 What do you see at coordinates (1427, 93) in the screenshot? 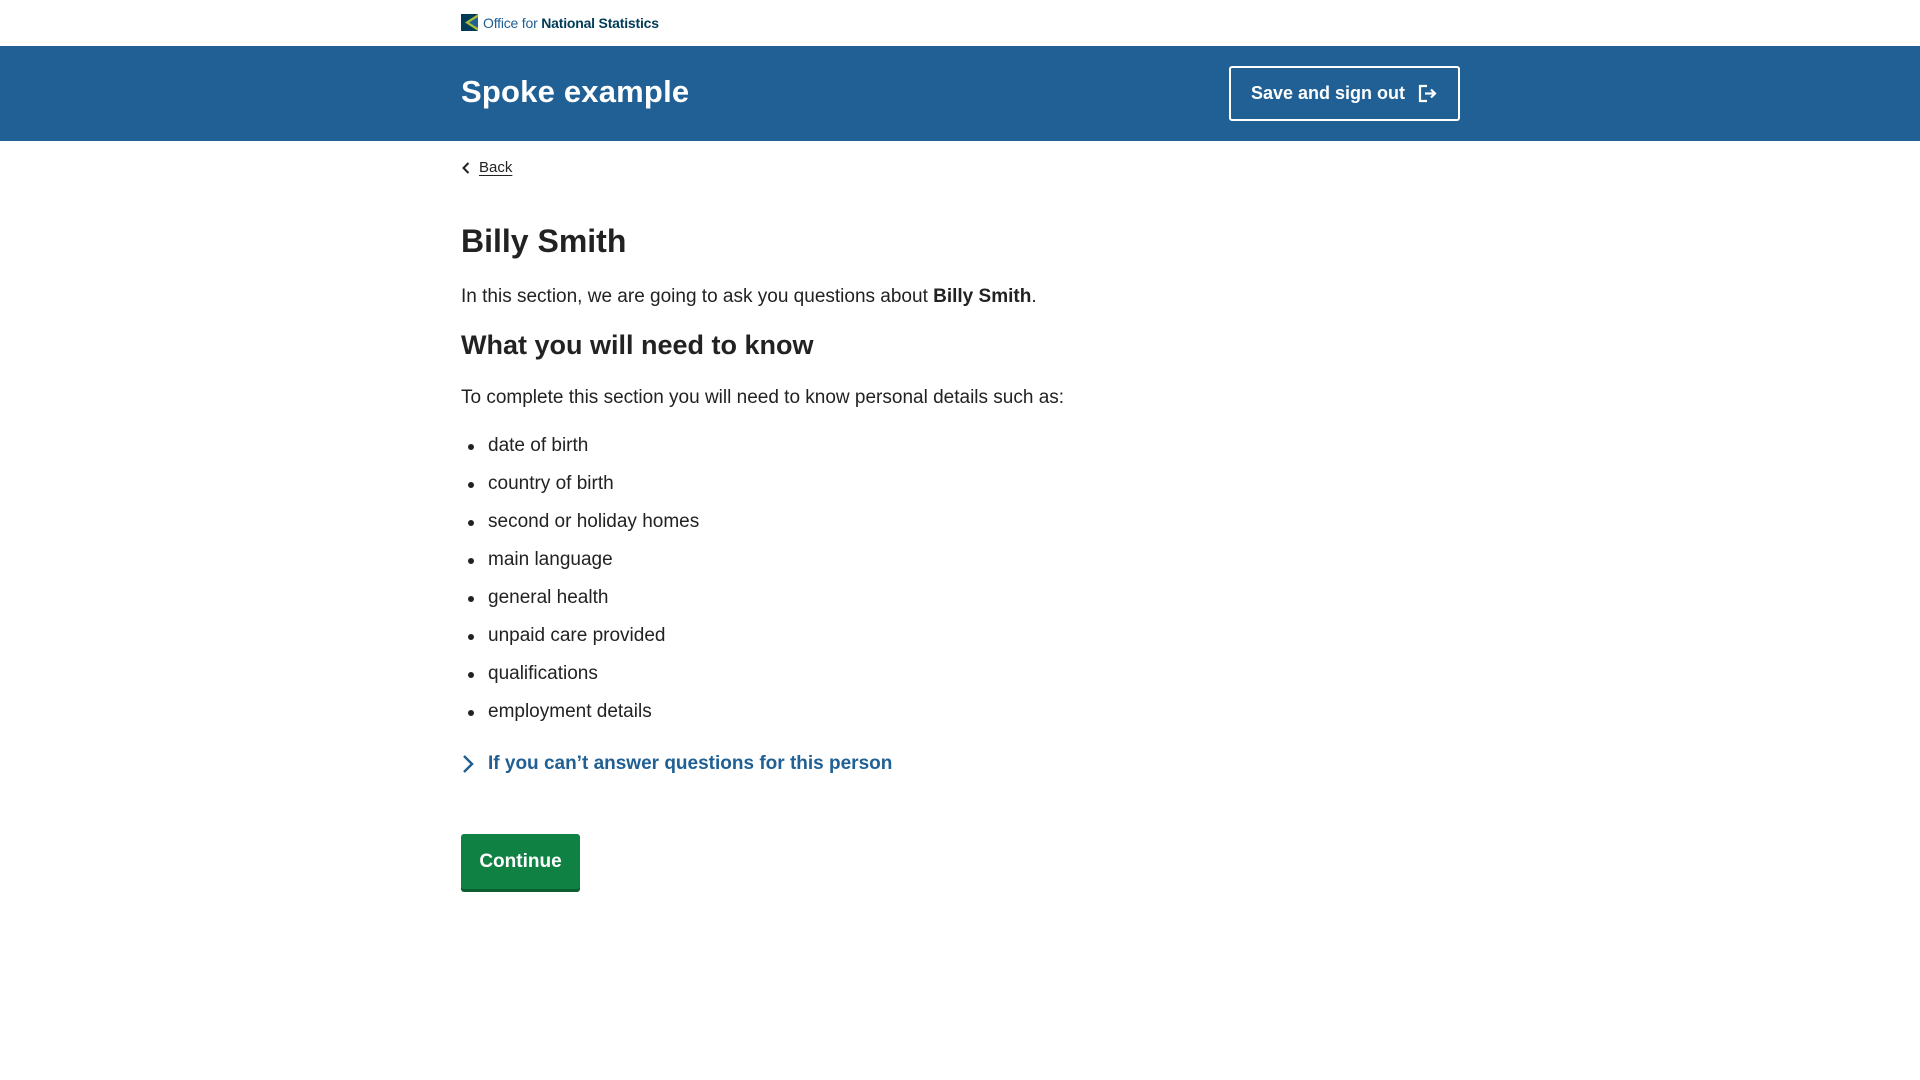
I see `sign-out-icon` at bounding box center [1427, 93].